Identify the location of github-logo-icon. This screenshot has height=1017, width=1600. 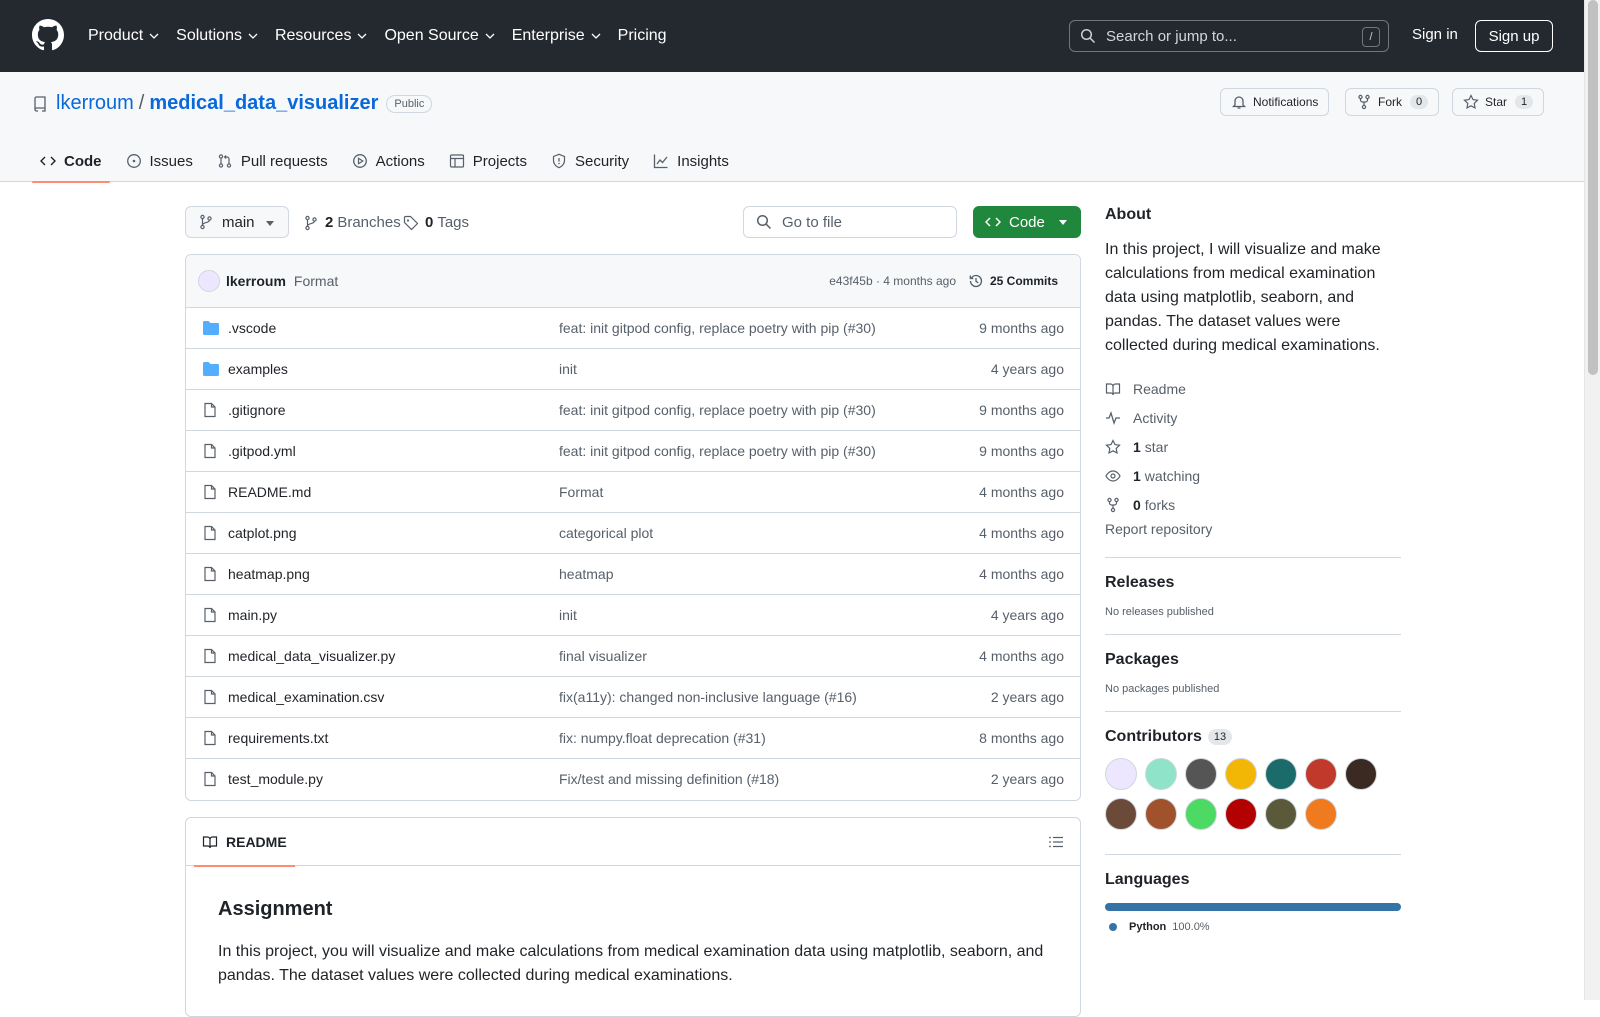
(48, 35).